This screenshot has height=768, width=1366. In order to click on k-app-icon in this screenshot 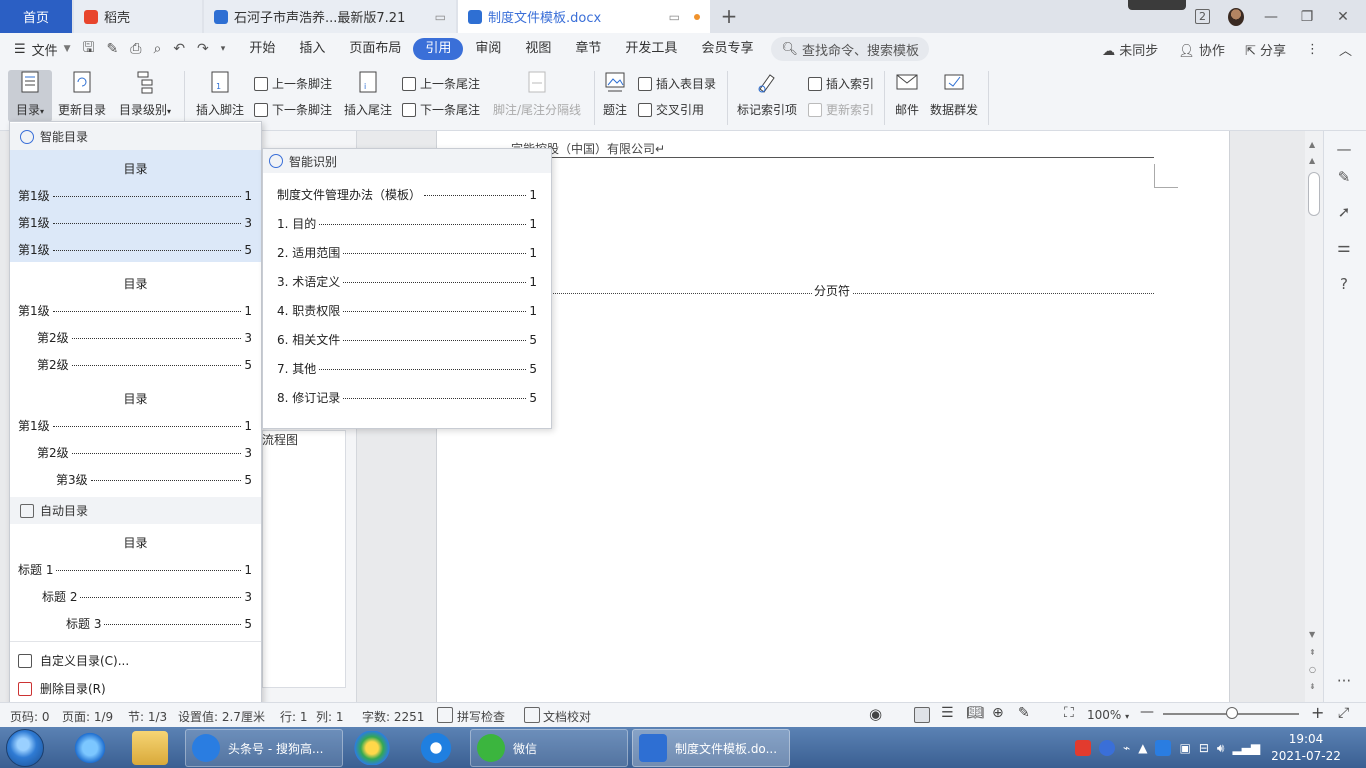, I will do `click(436, 748)`.